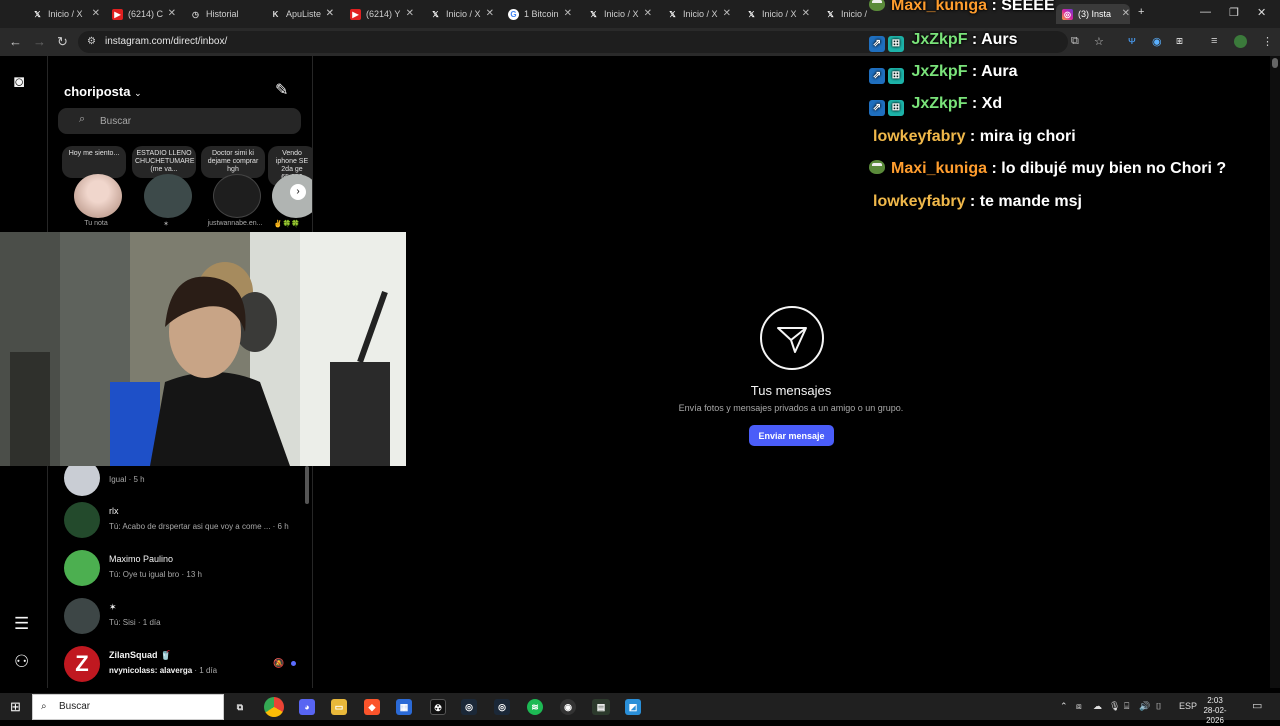  What do you see at coordinates (633, 707) in the screenshot?
I see `app-icon: ◩` at bounding box center [633, 707].